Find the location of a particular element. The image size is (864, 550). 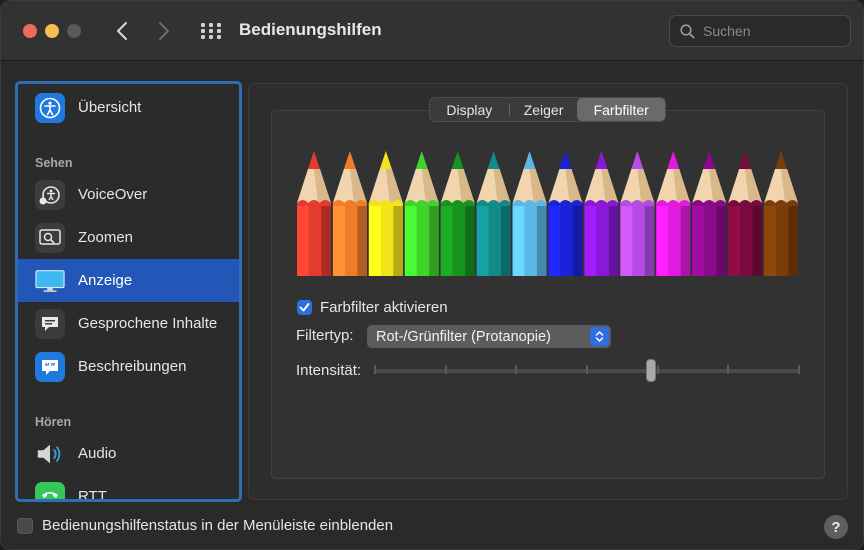

speaker-icon is located at coordinates (50, 454).